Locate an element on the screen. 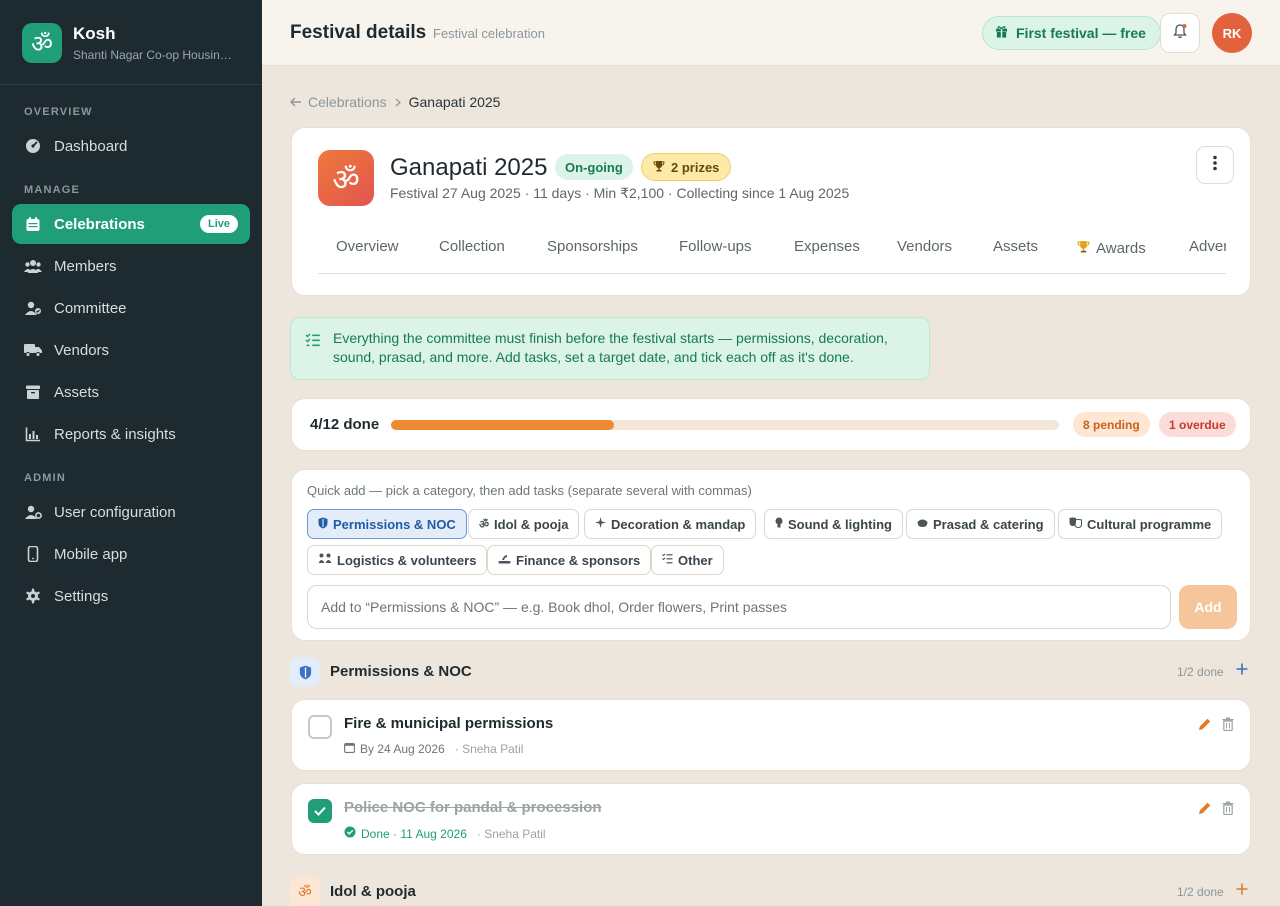 The height and width of the screenshot is (906, 1280). sidebar-item-label: Vendors is located at coordinates (82, 350).